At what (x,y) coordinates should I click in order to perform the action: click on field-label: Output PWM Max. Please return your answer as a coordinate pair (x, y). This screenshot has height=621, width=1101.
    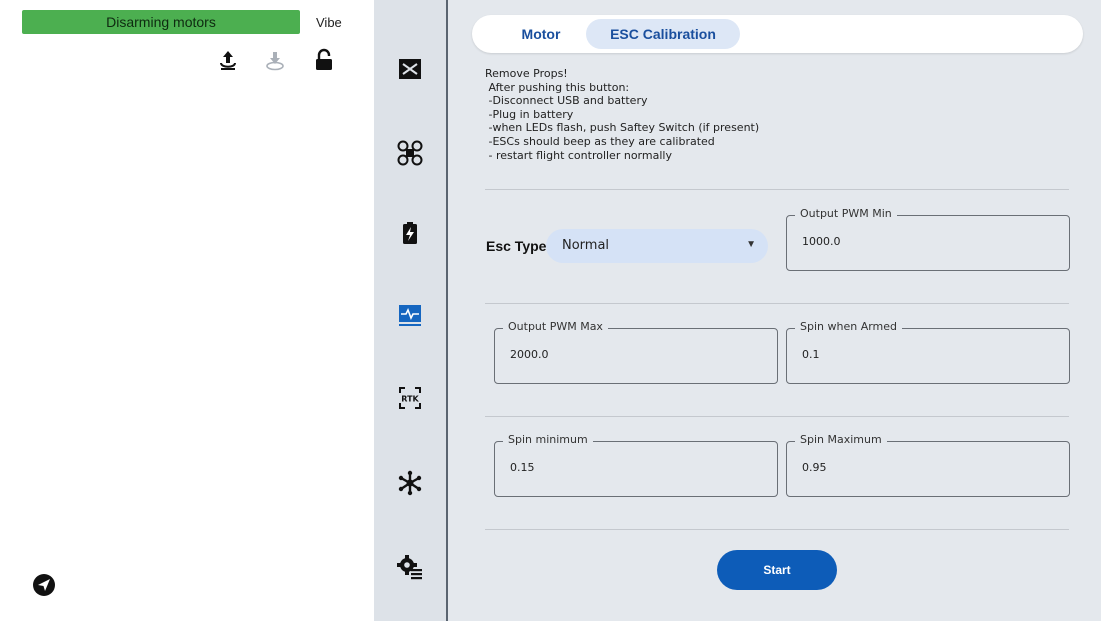
    Looking at the image, I should click on (555, 326).